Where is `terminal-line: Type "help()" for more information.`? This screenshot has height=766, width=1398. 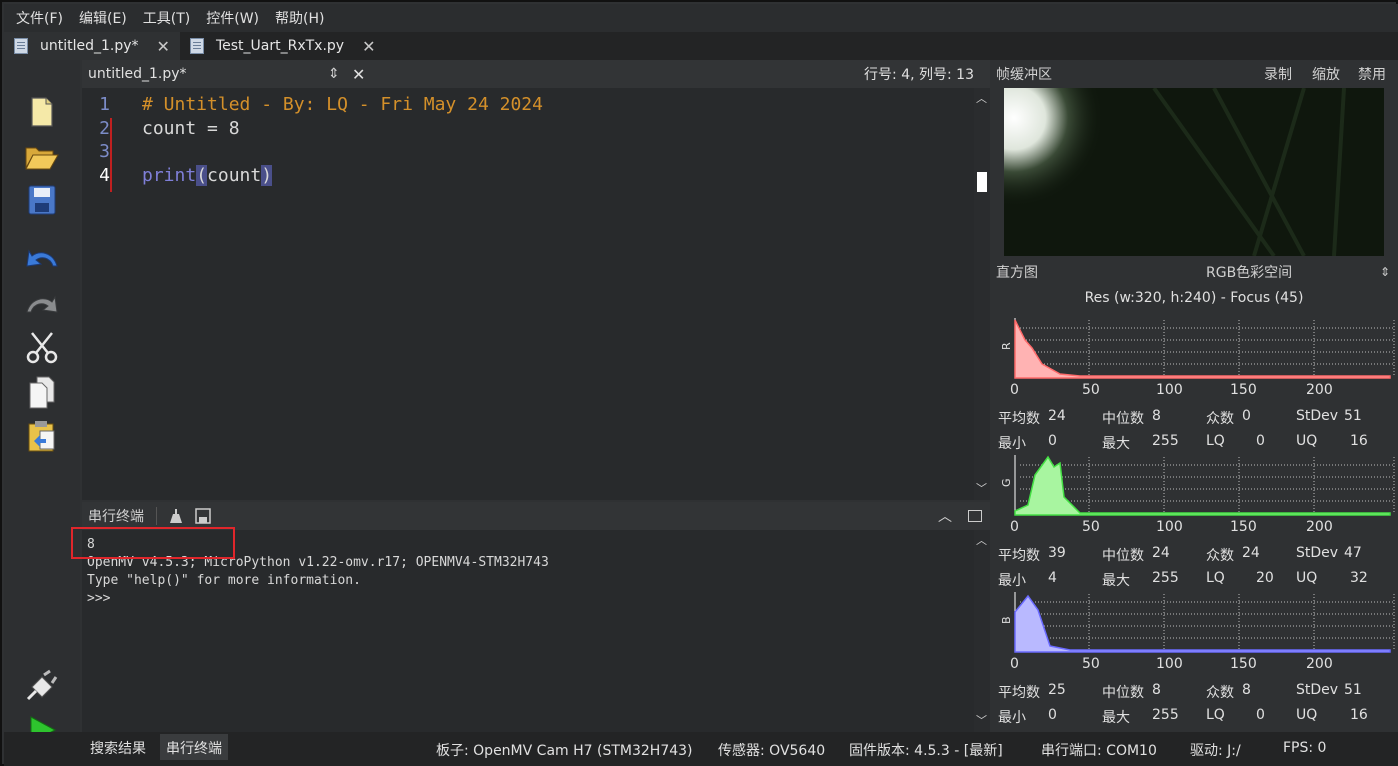
terminal-line: Type "help()" for more information. is located at coordinates (224, 580).